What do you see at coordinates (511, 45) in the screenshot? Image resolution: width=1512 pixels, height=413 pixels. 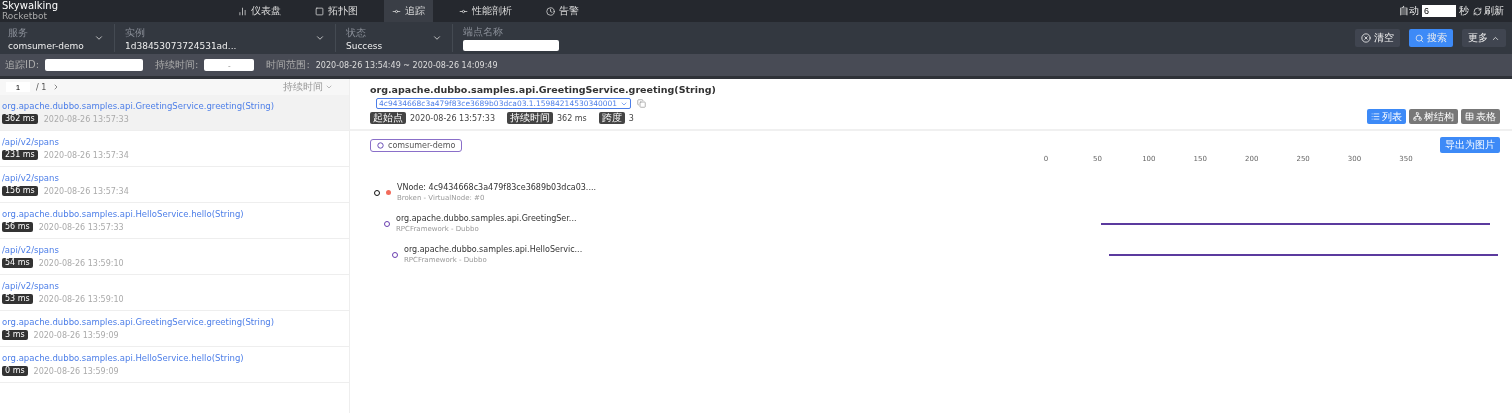 I see `endpoint-input` at bounding box center [511, 45].